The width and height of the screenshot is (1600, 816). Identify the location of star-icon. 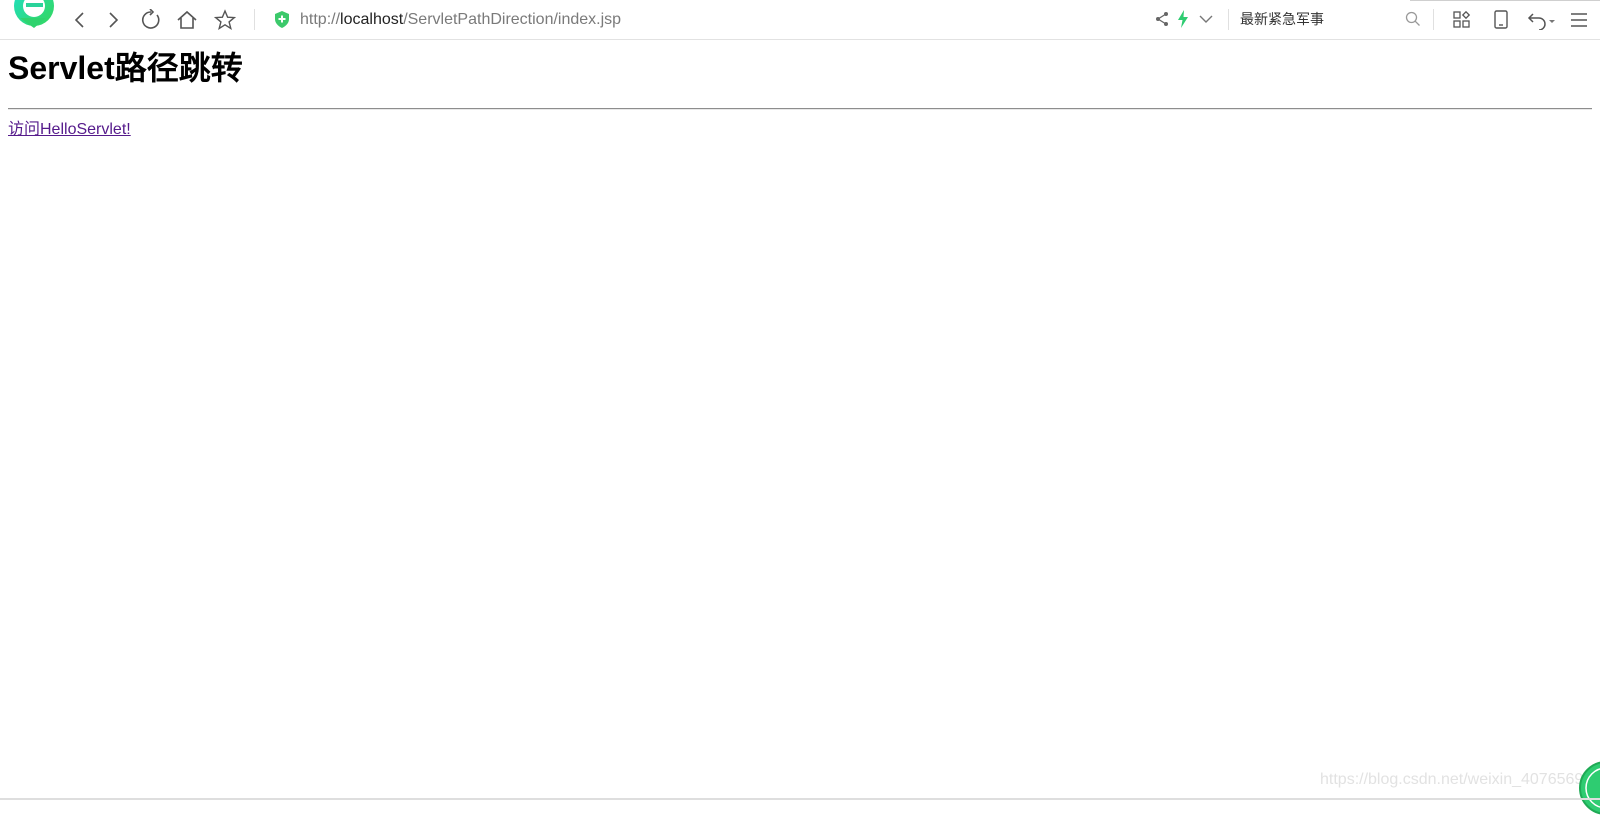
(225, 20).